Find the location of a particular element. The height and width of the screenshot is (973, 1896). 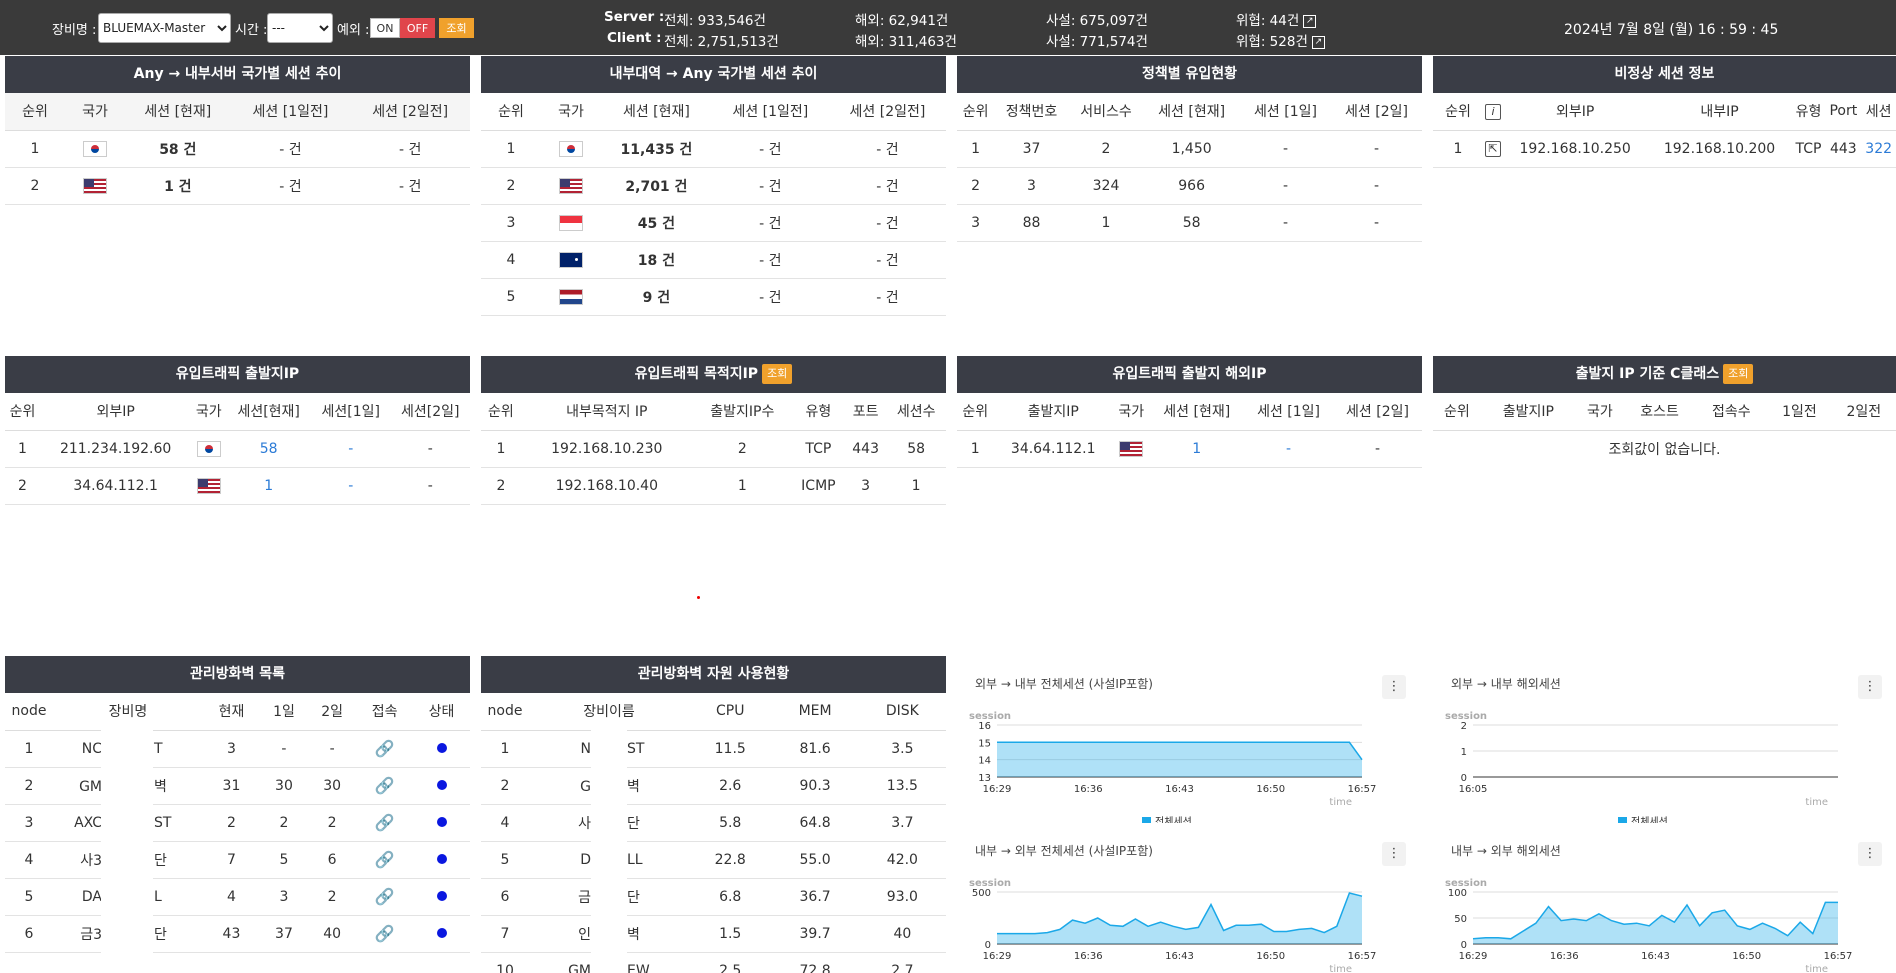

table-row: 1 ⇱ 192.168.10.250 192.168.10.200 TCP 443 322 is located at coordinates (1664, 149).